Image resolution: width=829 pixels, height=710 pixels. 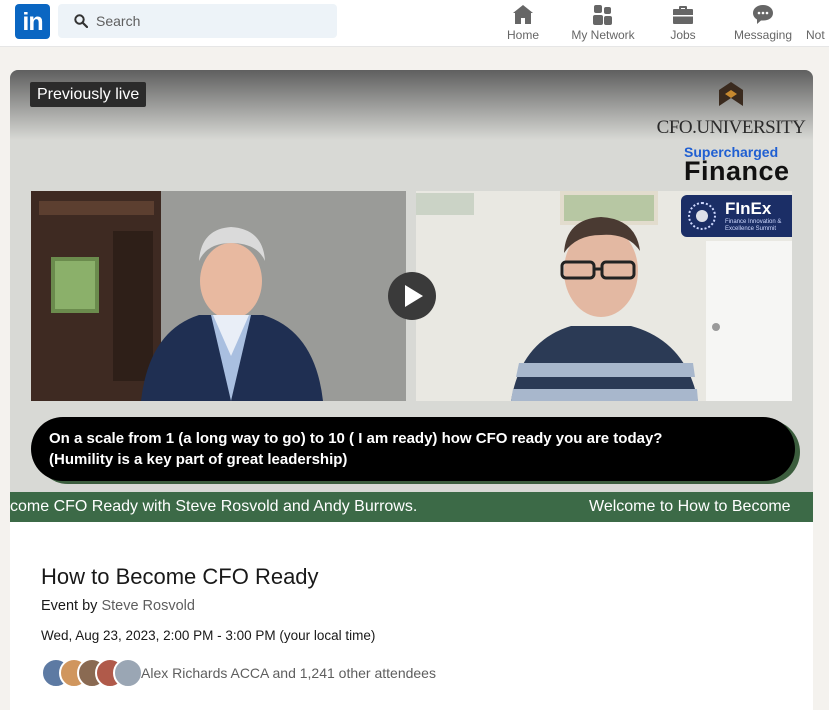 I want to click on nav-notifications: Not, so click(x=817, y=23).